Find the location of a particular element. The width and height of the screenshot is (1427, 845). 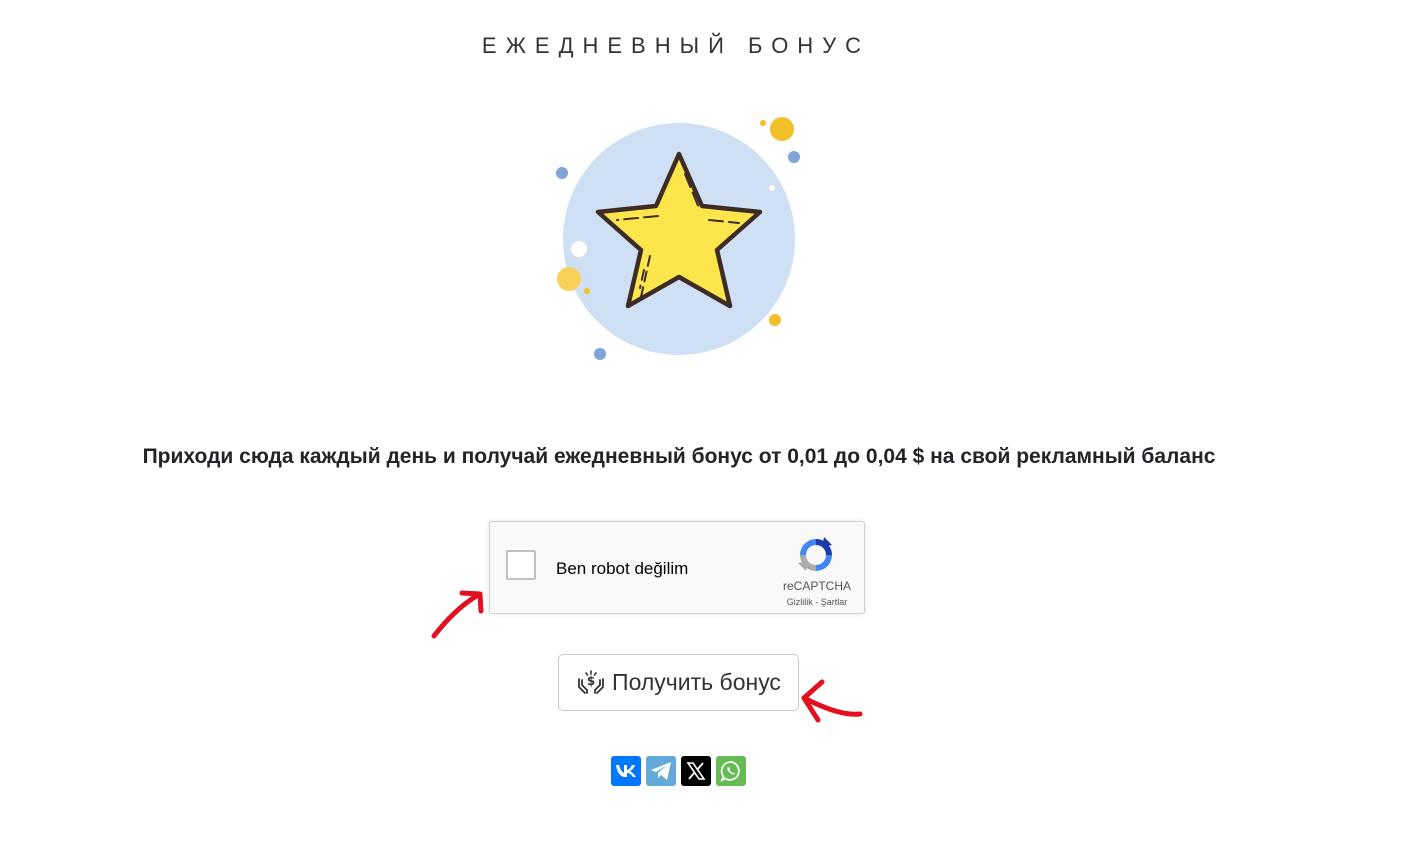

page-title: ЕЖЕДНЕВНЫЙ БОНУС is located at coordinates (676, 45).